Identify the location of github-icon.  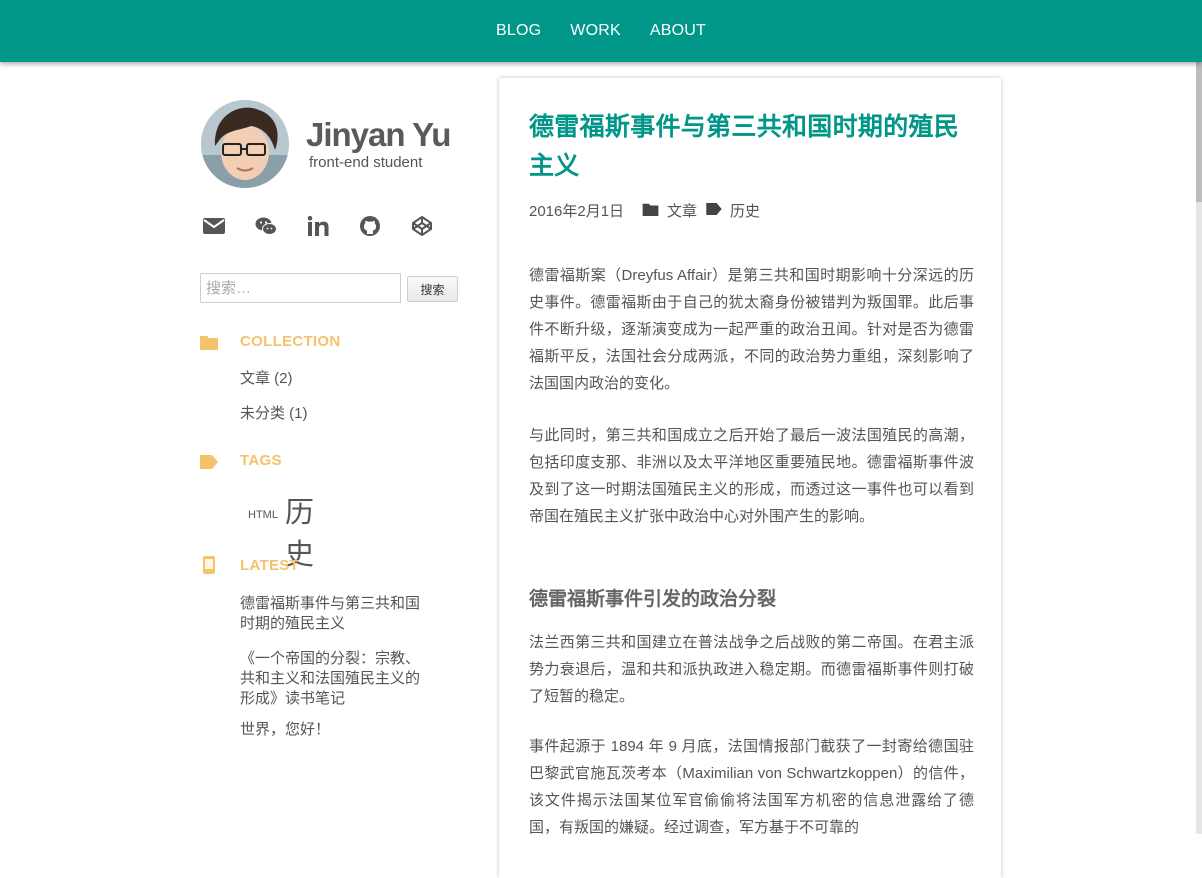
(370, 226).